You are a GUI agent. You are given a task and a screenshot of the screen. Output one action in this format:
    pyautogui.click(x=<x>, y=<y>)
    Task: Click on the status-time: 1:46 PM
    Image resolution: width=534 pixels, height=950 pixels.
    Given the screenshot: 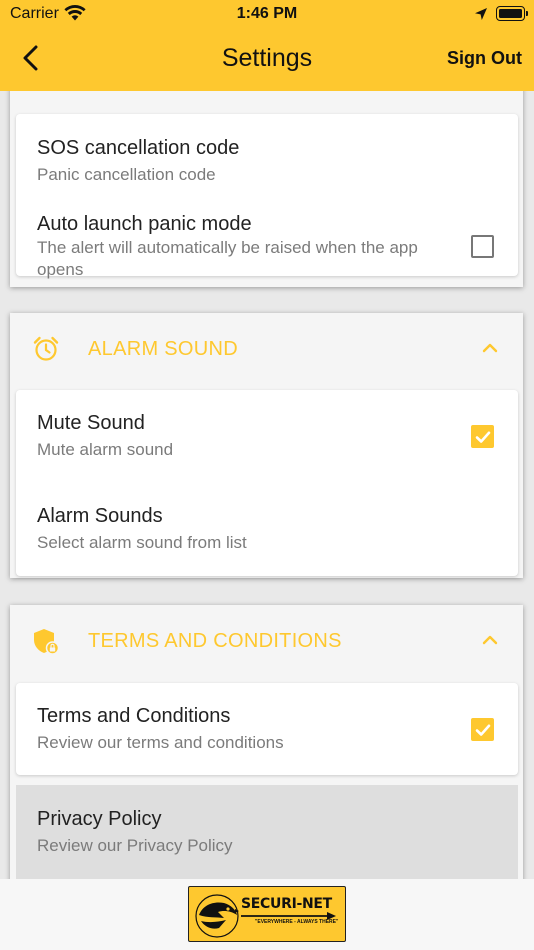 What is the action you would take?
    pyautogui.click(x=267, y=13)
    